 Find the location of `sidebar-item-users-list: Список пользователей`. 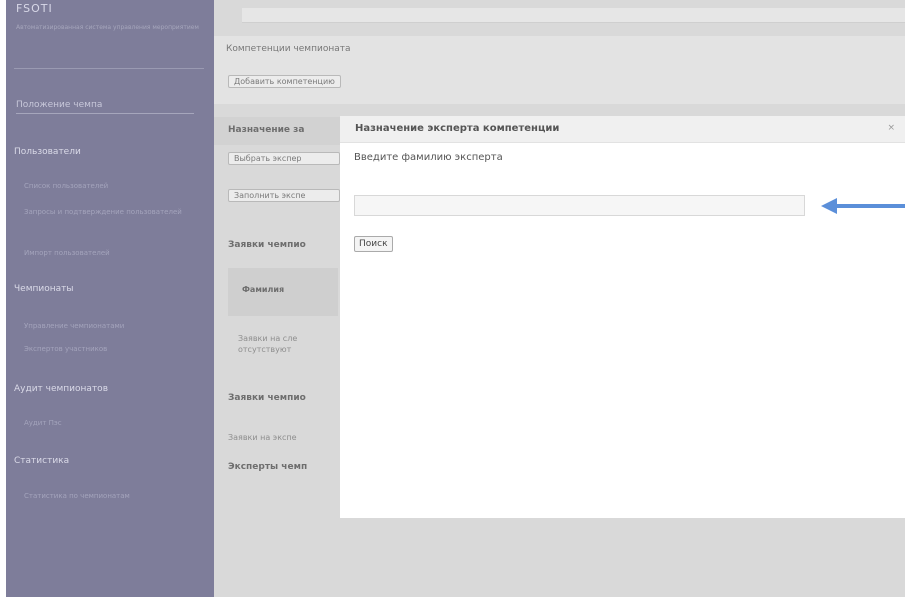

sidebar-item-users-list: Список пользователей is located at coordinates (66, 186).